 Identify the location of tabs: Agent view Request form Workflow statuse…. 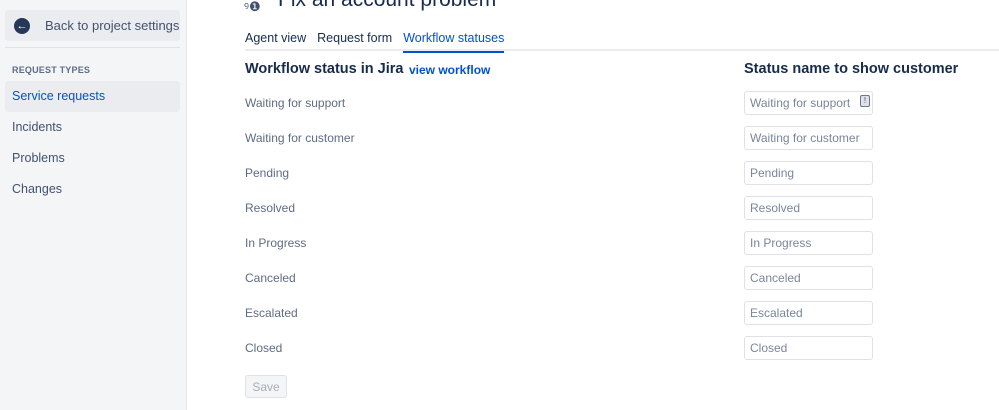
(622, 42).